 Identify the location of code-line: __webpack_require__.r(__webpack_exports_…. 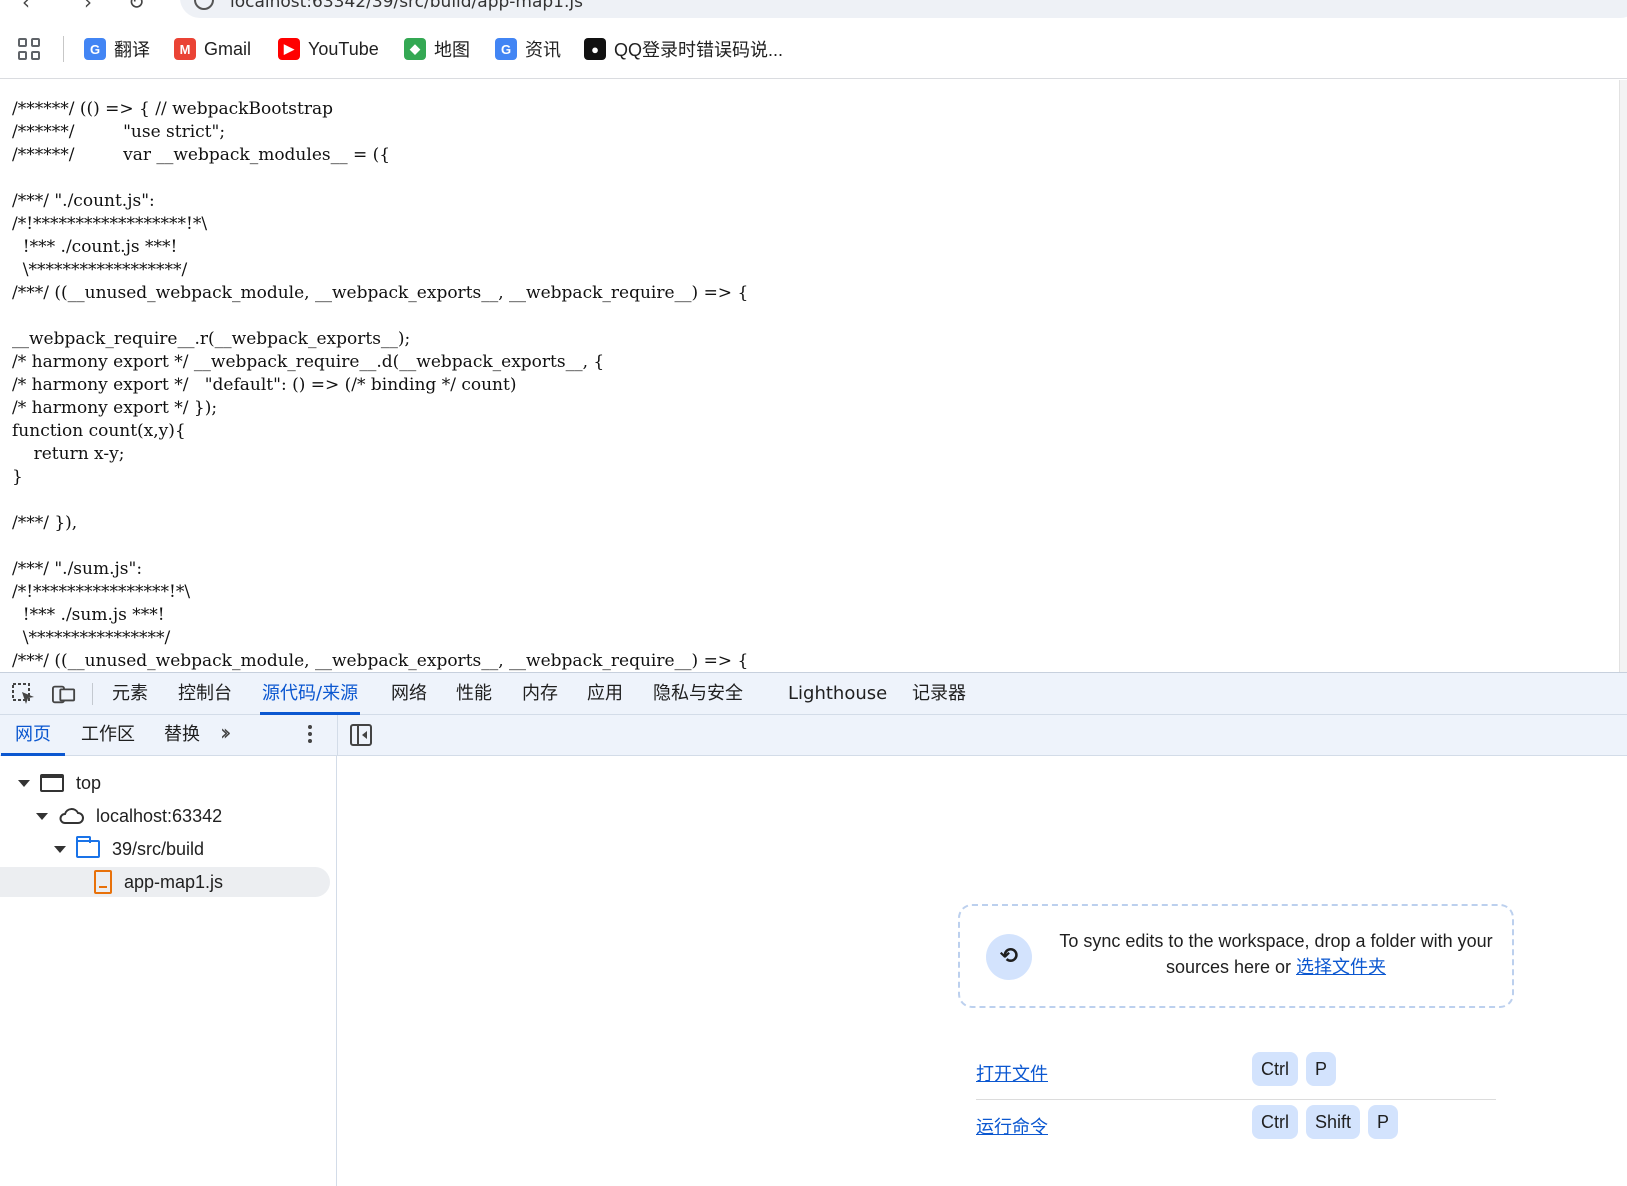
(211, 339).